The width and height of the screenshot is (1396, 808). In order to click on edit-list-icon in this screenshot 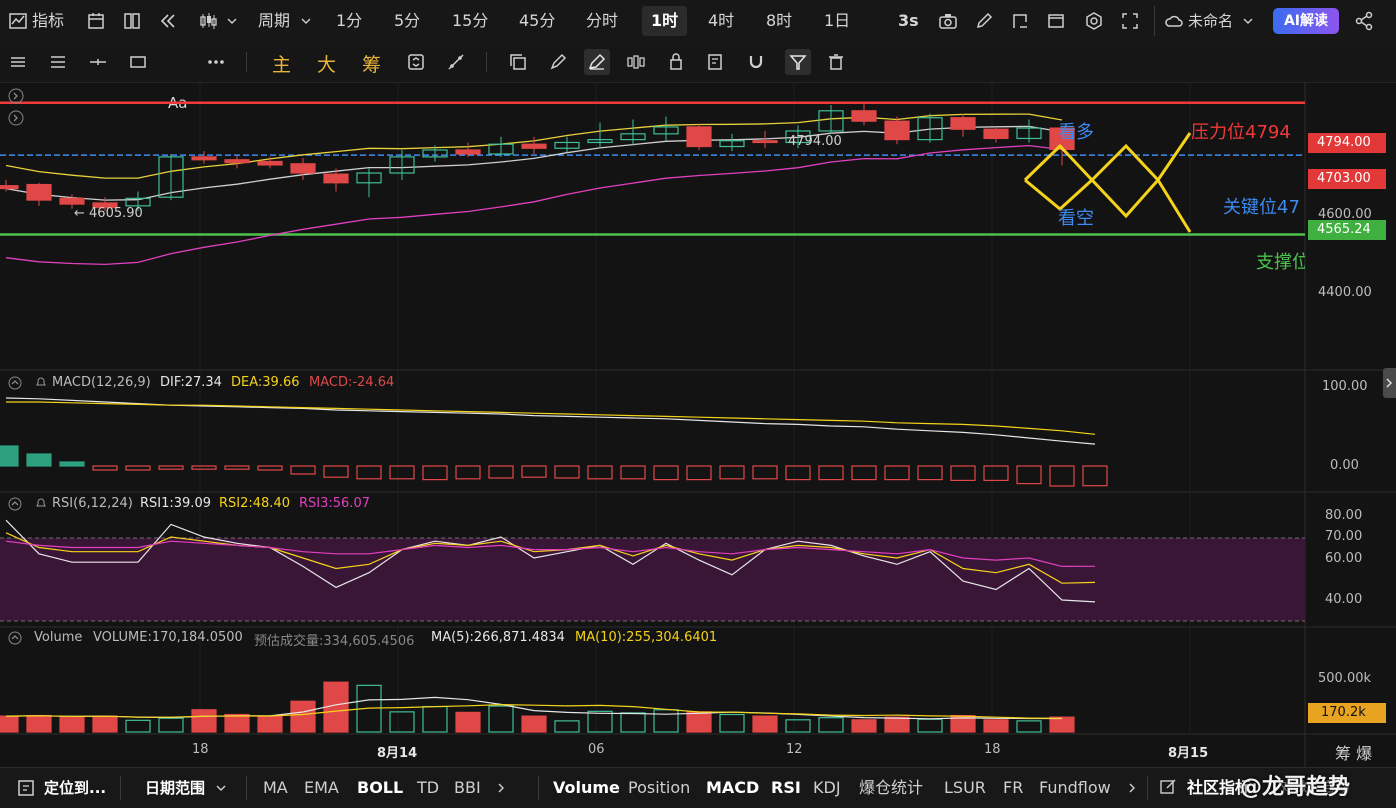, I will do `click(716, 62)`.